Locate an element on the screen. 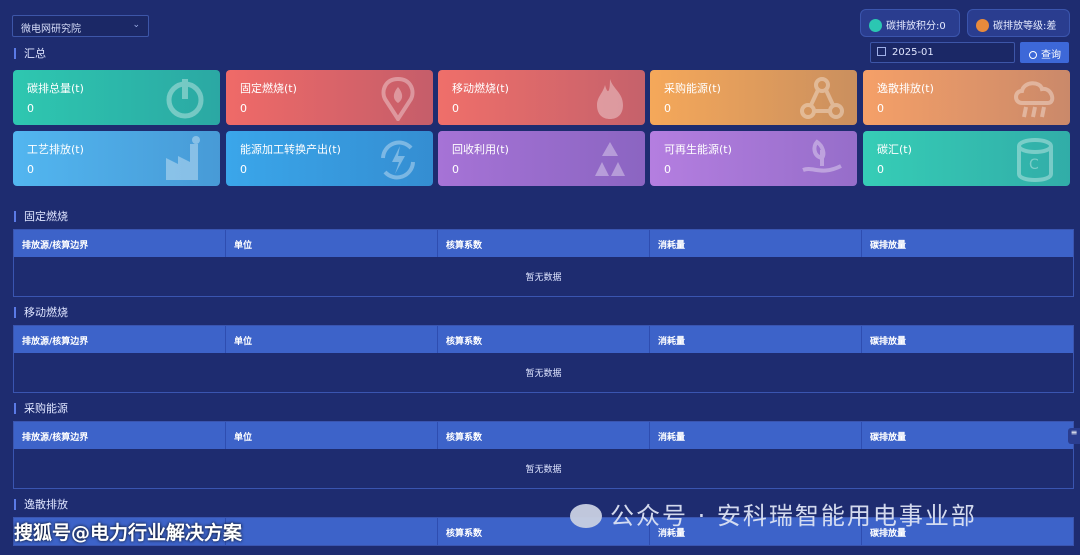 This screenshot has height=555, width=1080. summary-card: 固定燃烧(t) 0 is located at coordinates (329, 97).